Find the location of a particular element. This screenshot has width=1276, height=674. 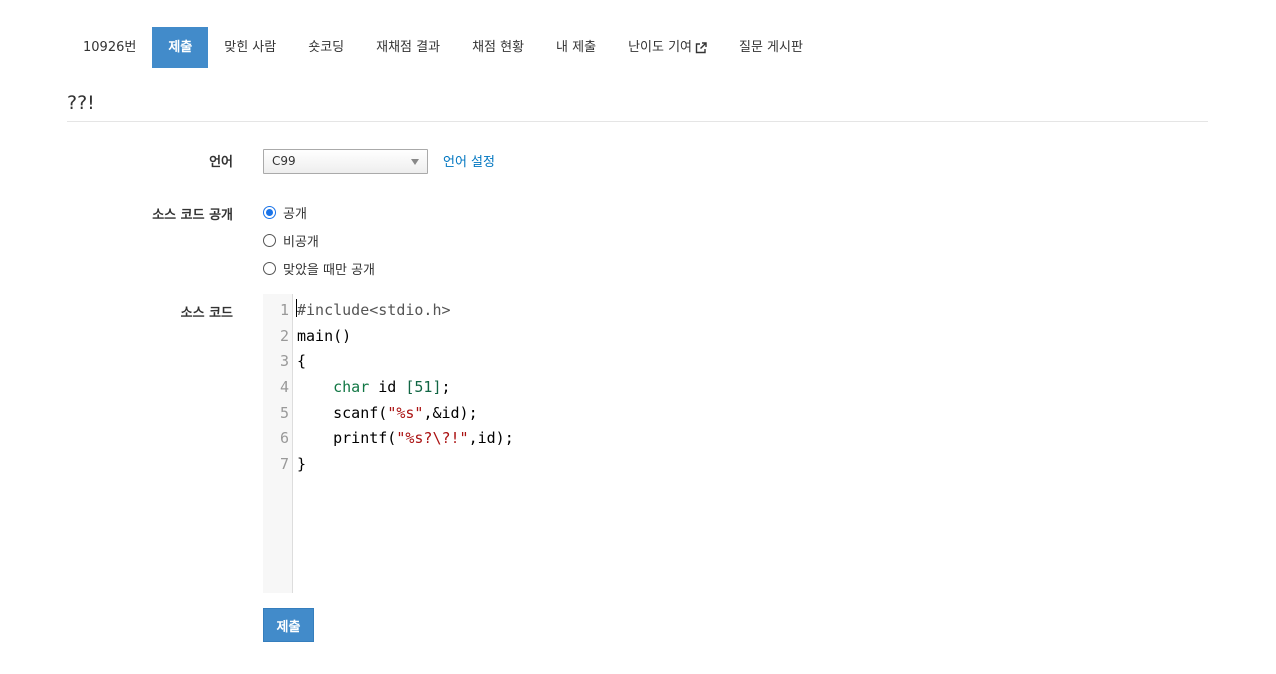

visibility-option-private: 비공개 is located at coordinates (291, 241).